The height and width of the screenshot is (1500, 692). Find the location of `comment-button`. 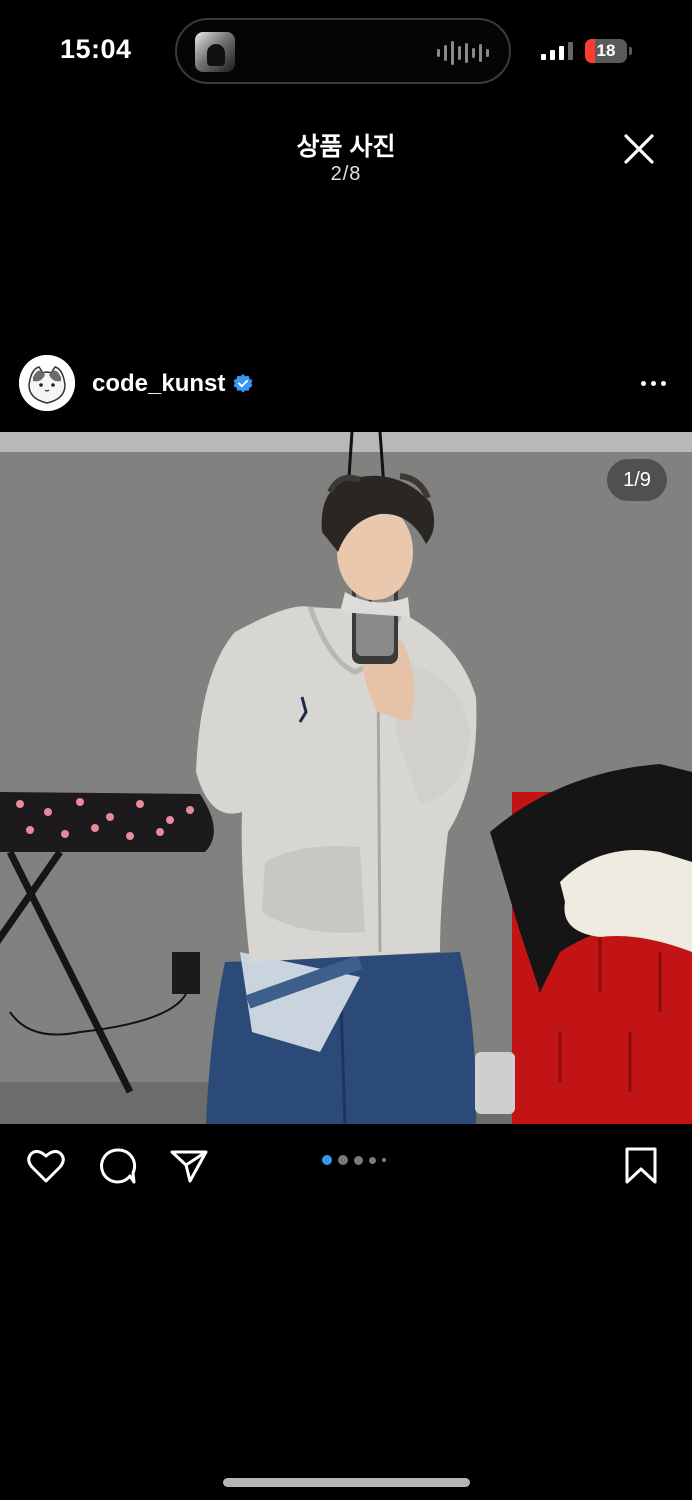

comment-button is located at coordinates (118, 1166).